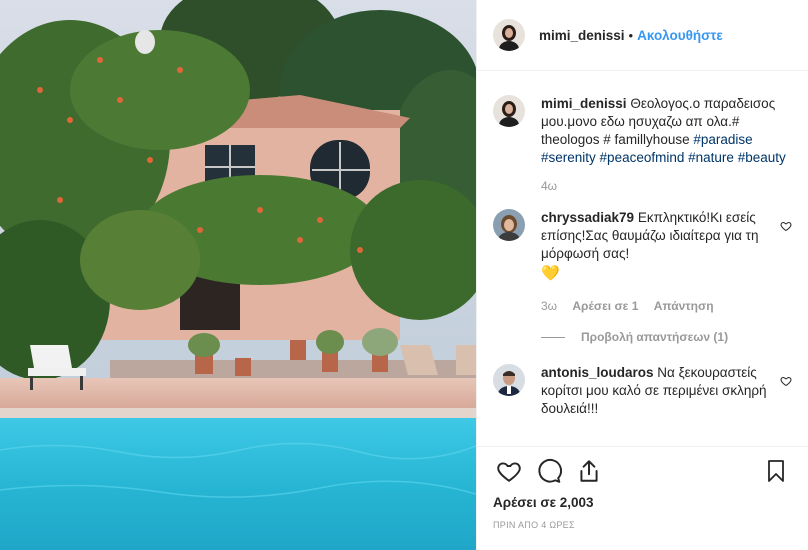  I want to click on heart-icon, so click(509, 471).